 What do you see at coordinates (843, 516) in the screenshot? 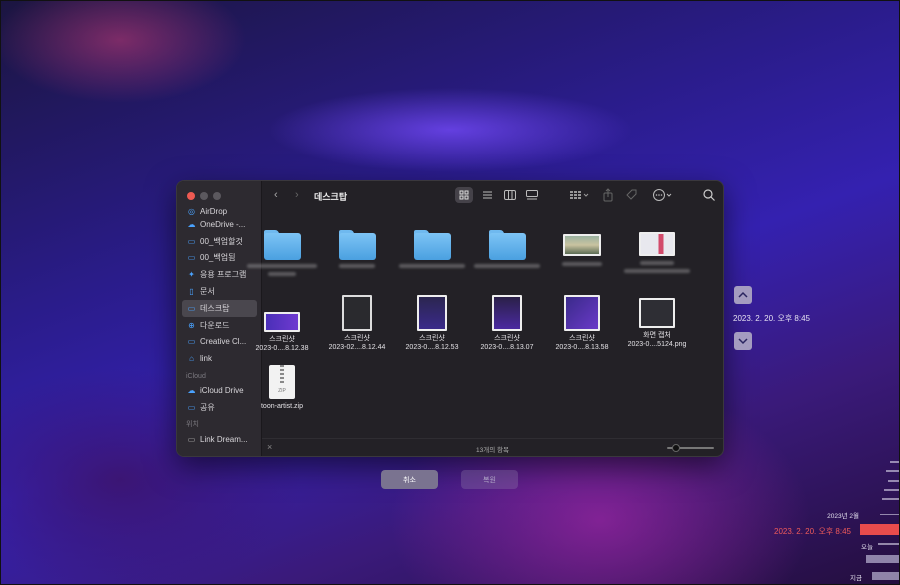
I see `timeline-month-label: 2023년 2월` at bounding box center [843, 516].